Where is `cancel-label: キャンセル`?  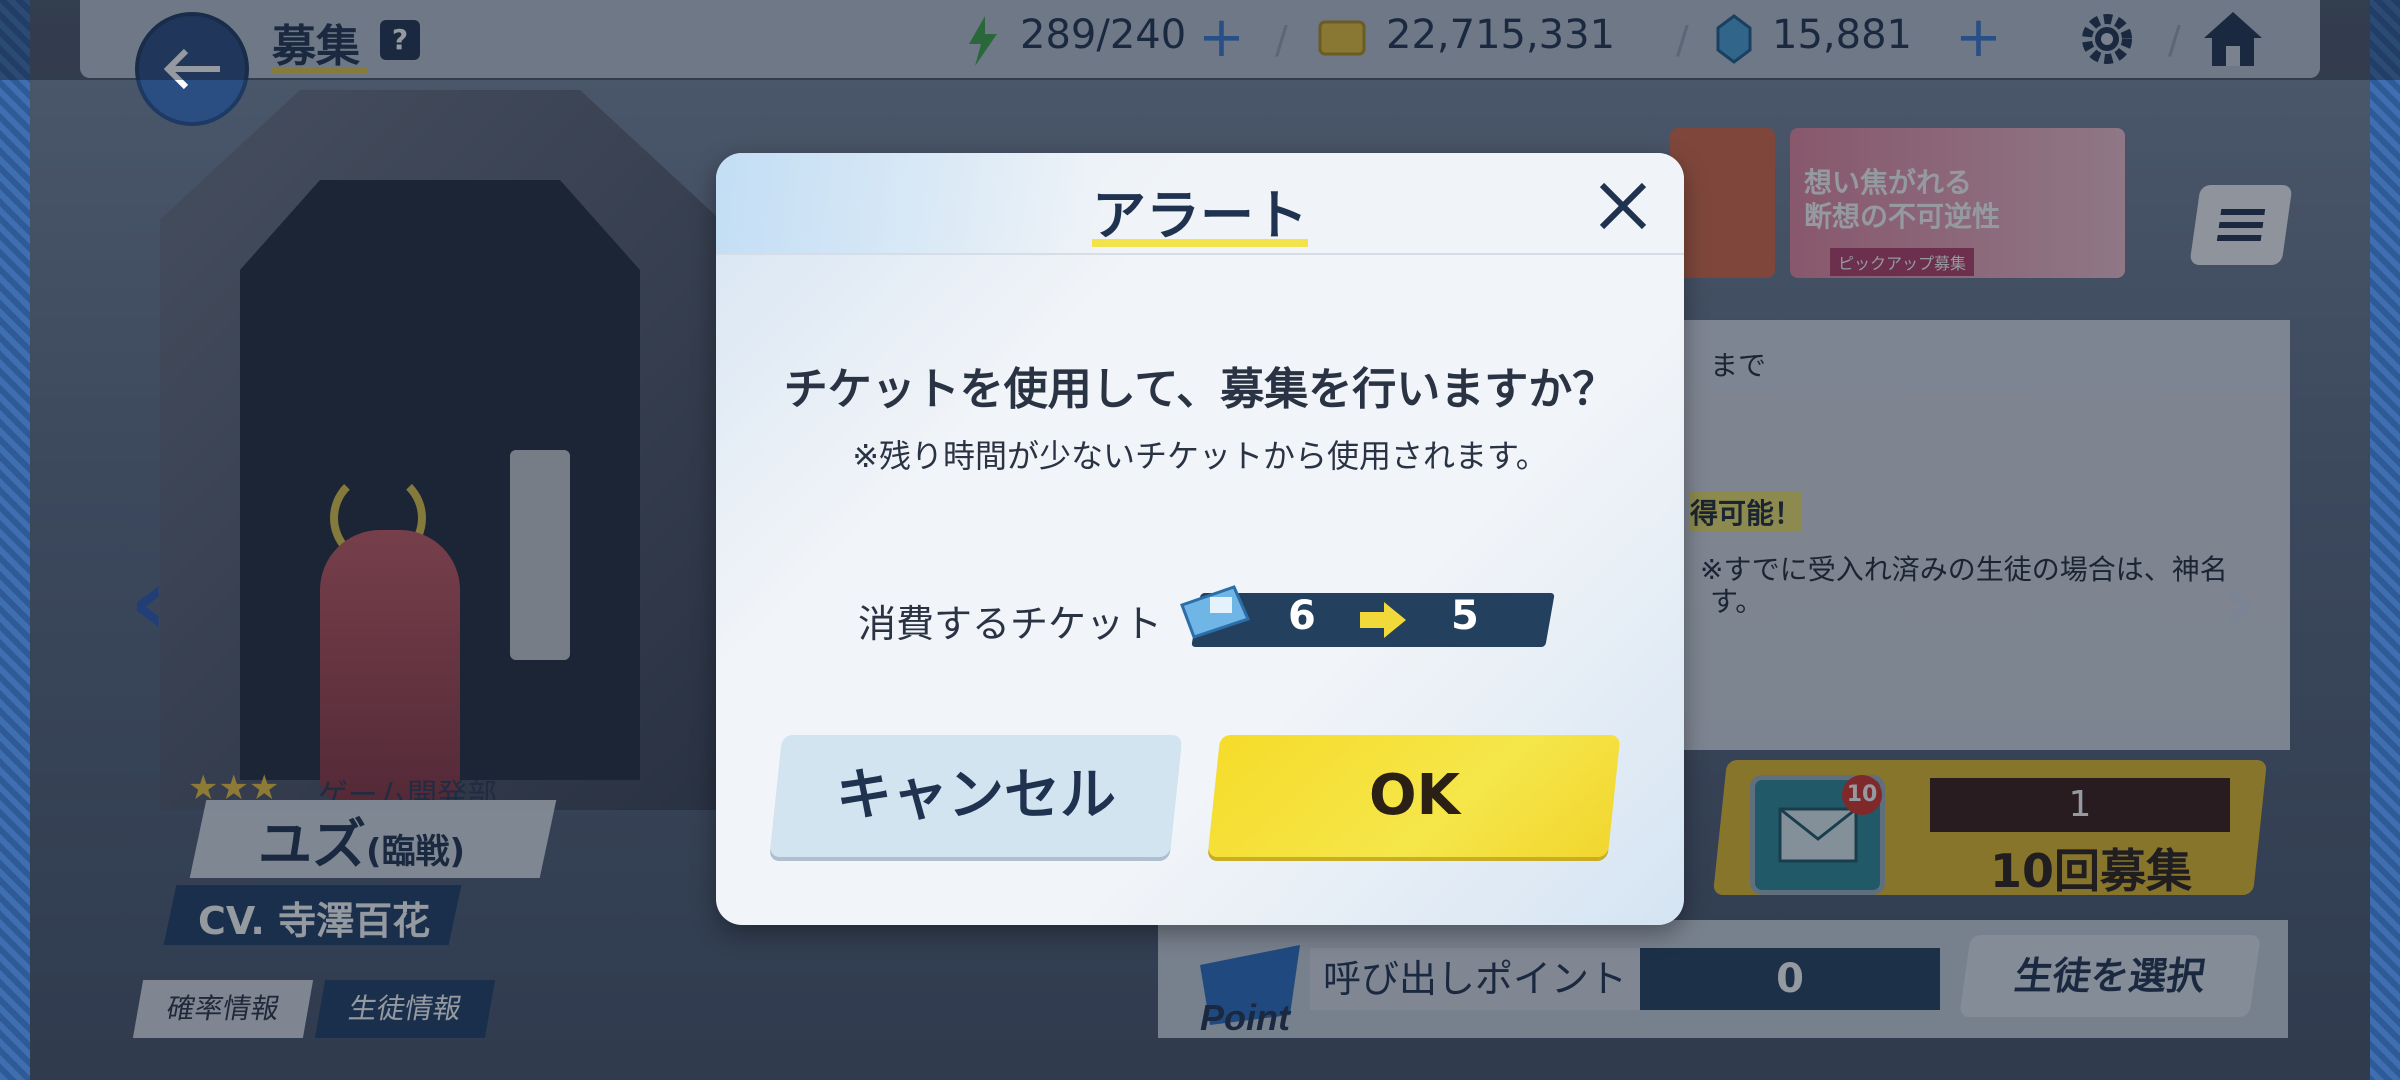
cancel-label: キャンセル is located at coordinates (976, 795).